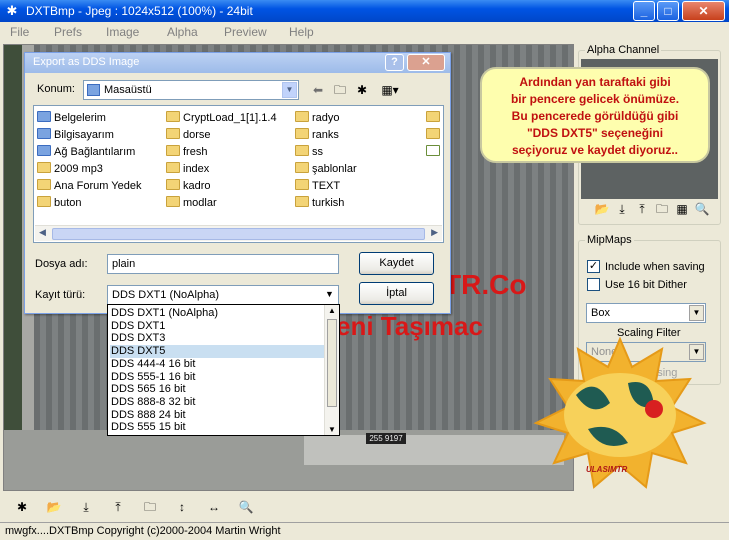 The width and height of the screenshot is (729, 540). I want to click on filetype-option: DDS DXT3, so click(217, 338).